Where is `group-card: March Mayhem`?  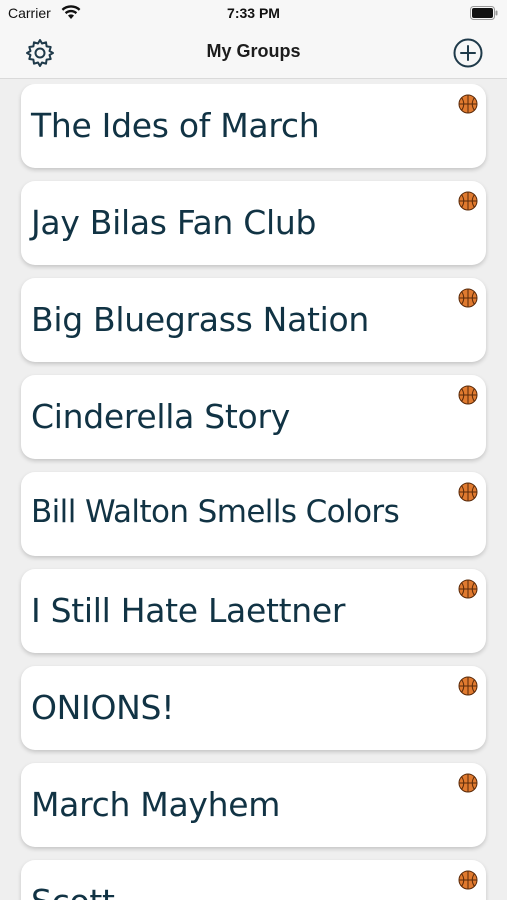
group-card: March Mayhem is located at coordinates (253, 805).